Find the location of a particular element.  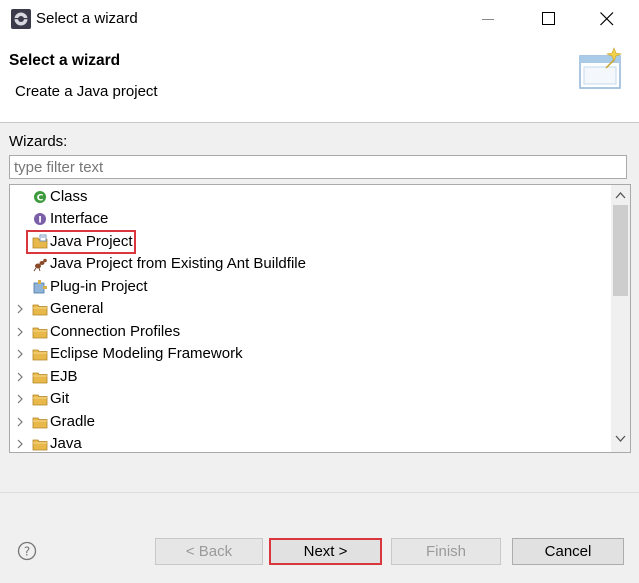

tree-item-label: Plug-in Project is located at coordinates (99, 286).